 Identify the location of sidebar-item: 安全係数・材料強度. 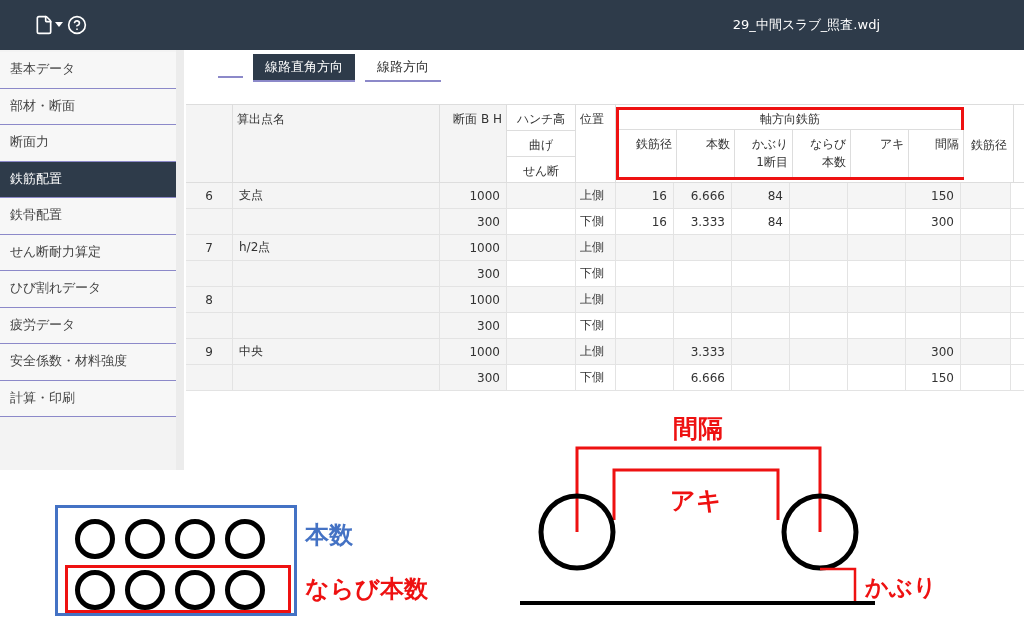
(88, 362).